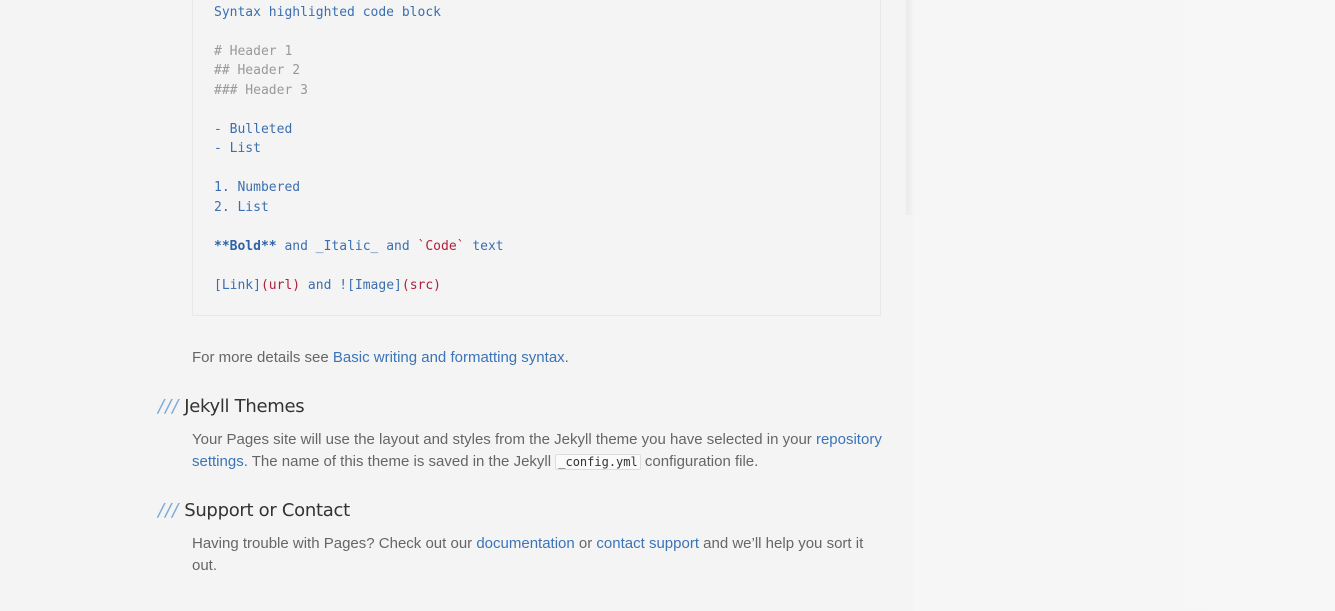 The image size is (1335, 611). What do you see at coordinates (699, 461) in the screenshot?
I see `jekyll-text: configuration file.` at bounding box center [699, 461].